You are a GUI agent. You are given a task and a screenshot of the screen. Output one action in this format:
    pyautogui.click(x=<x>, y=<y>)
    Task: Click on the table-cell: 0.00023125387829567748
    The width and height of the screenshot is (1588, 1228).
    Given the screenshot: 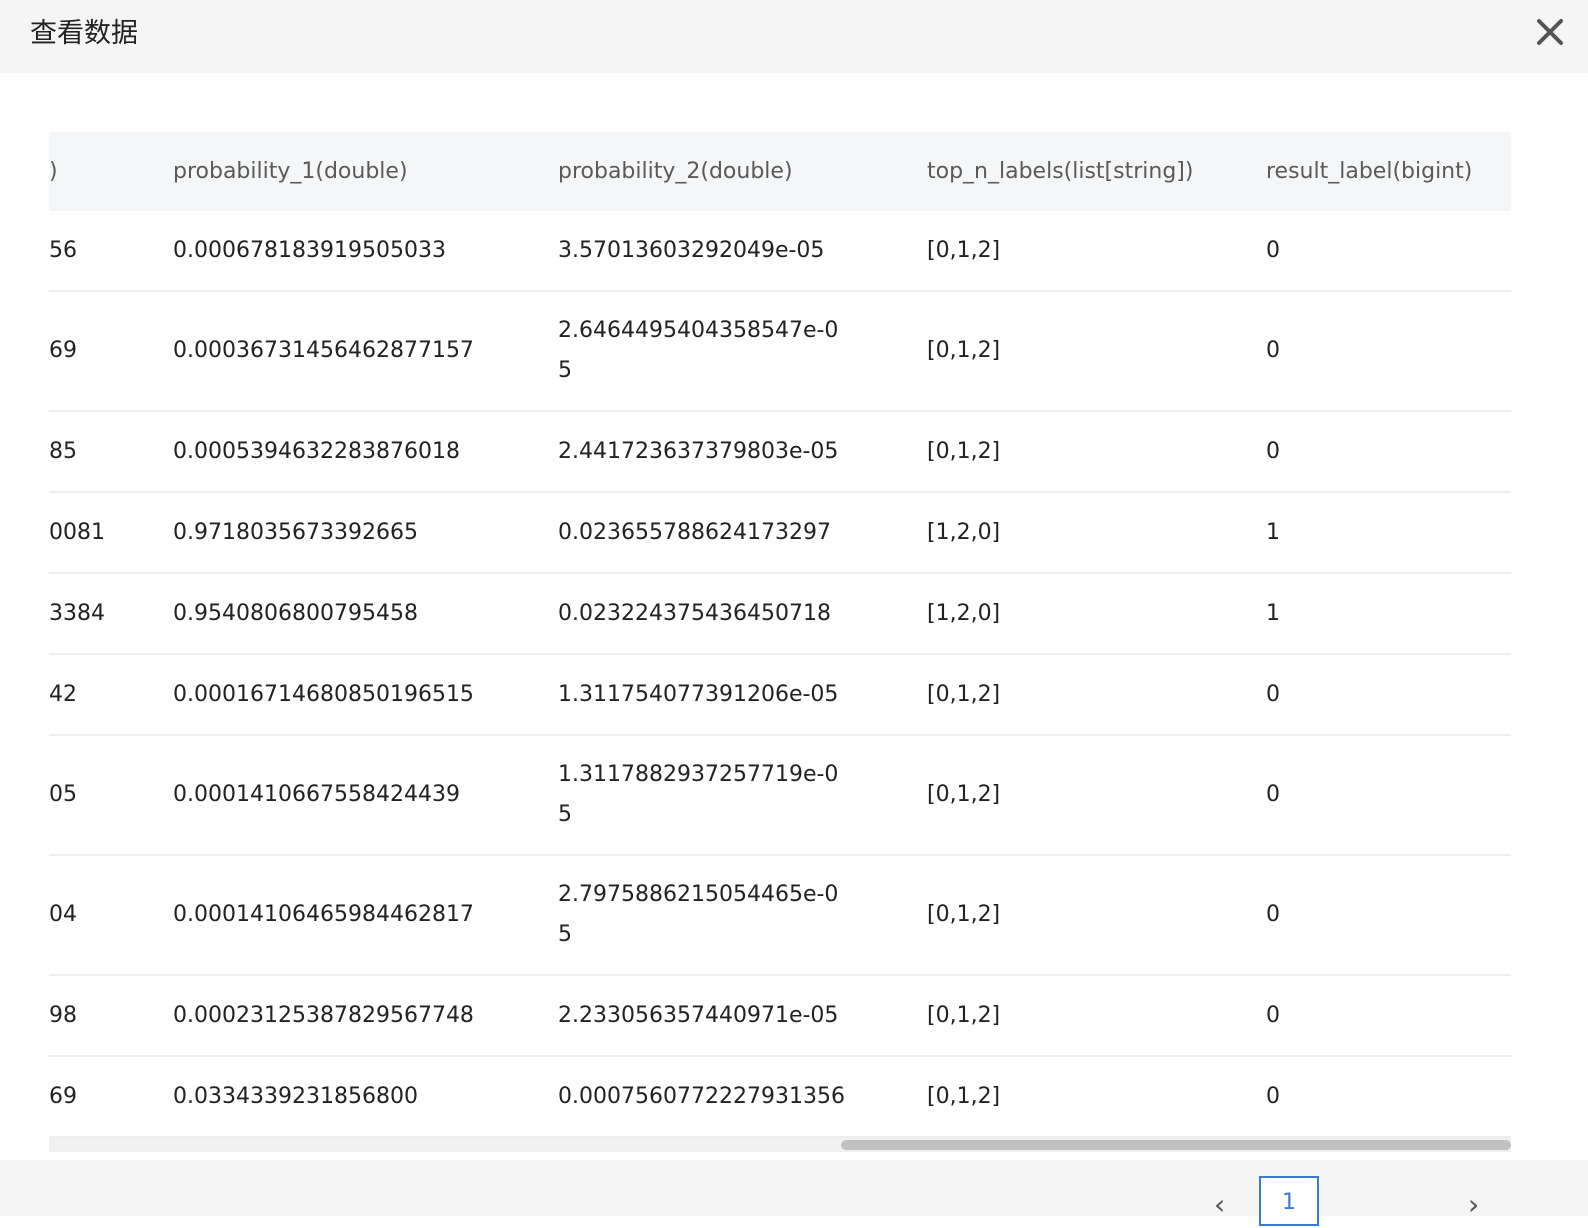 What is the action you would take?
    pyautogui.click(x=365, y=1016)
    